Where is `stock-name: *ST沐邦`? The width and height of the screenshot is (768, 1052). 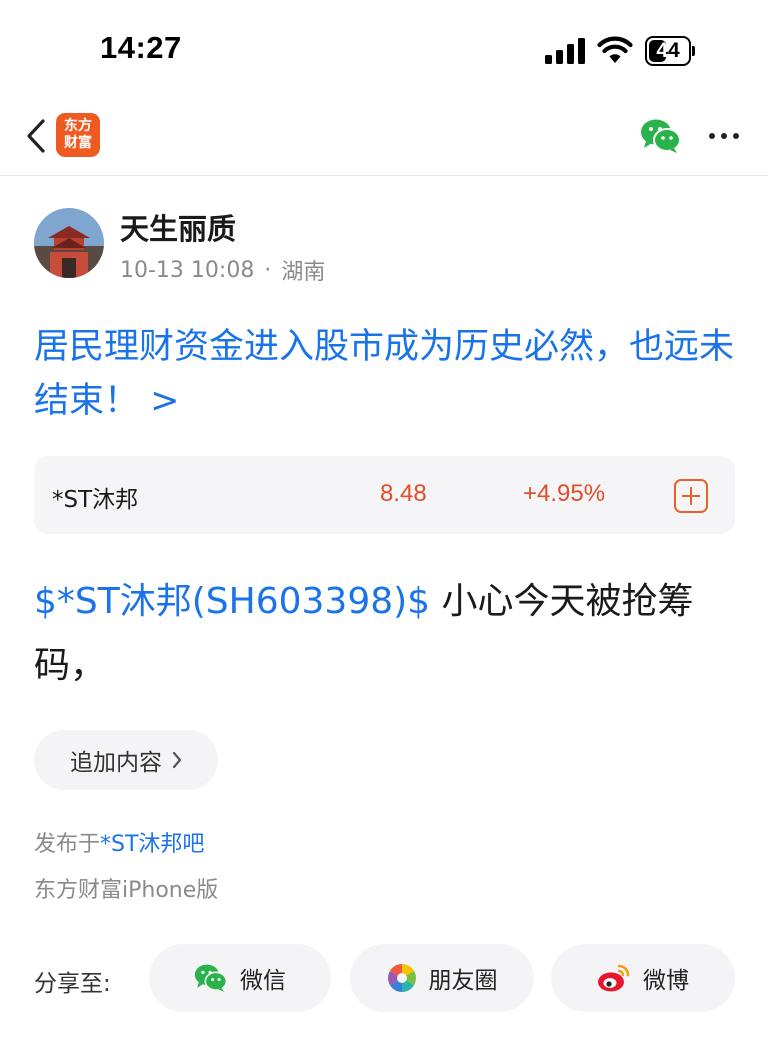 stock-name: *ST沐邦 is located at coordinates (95, 500).